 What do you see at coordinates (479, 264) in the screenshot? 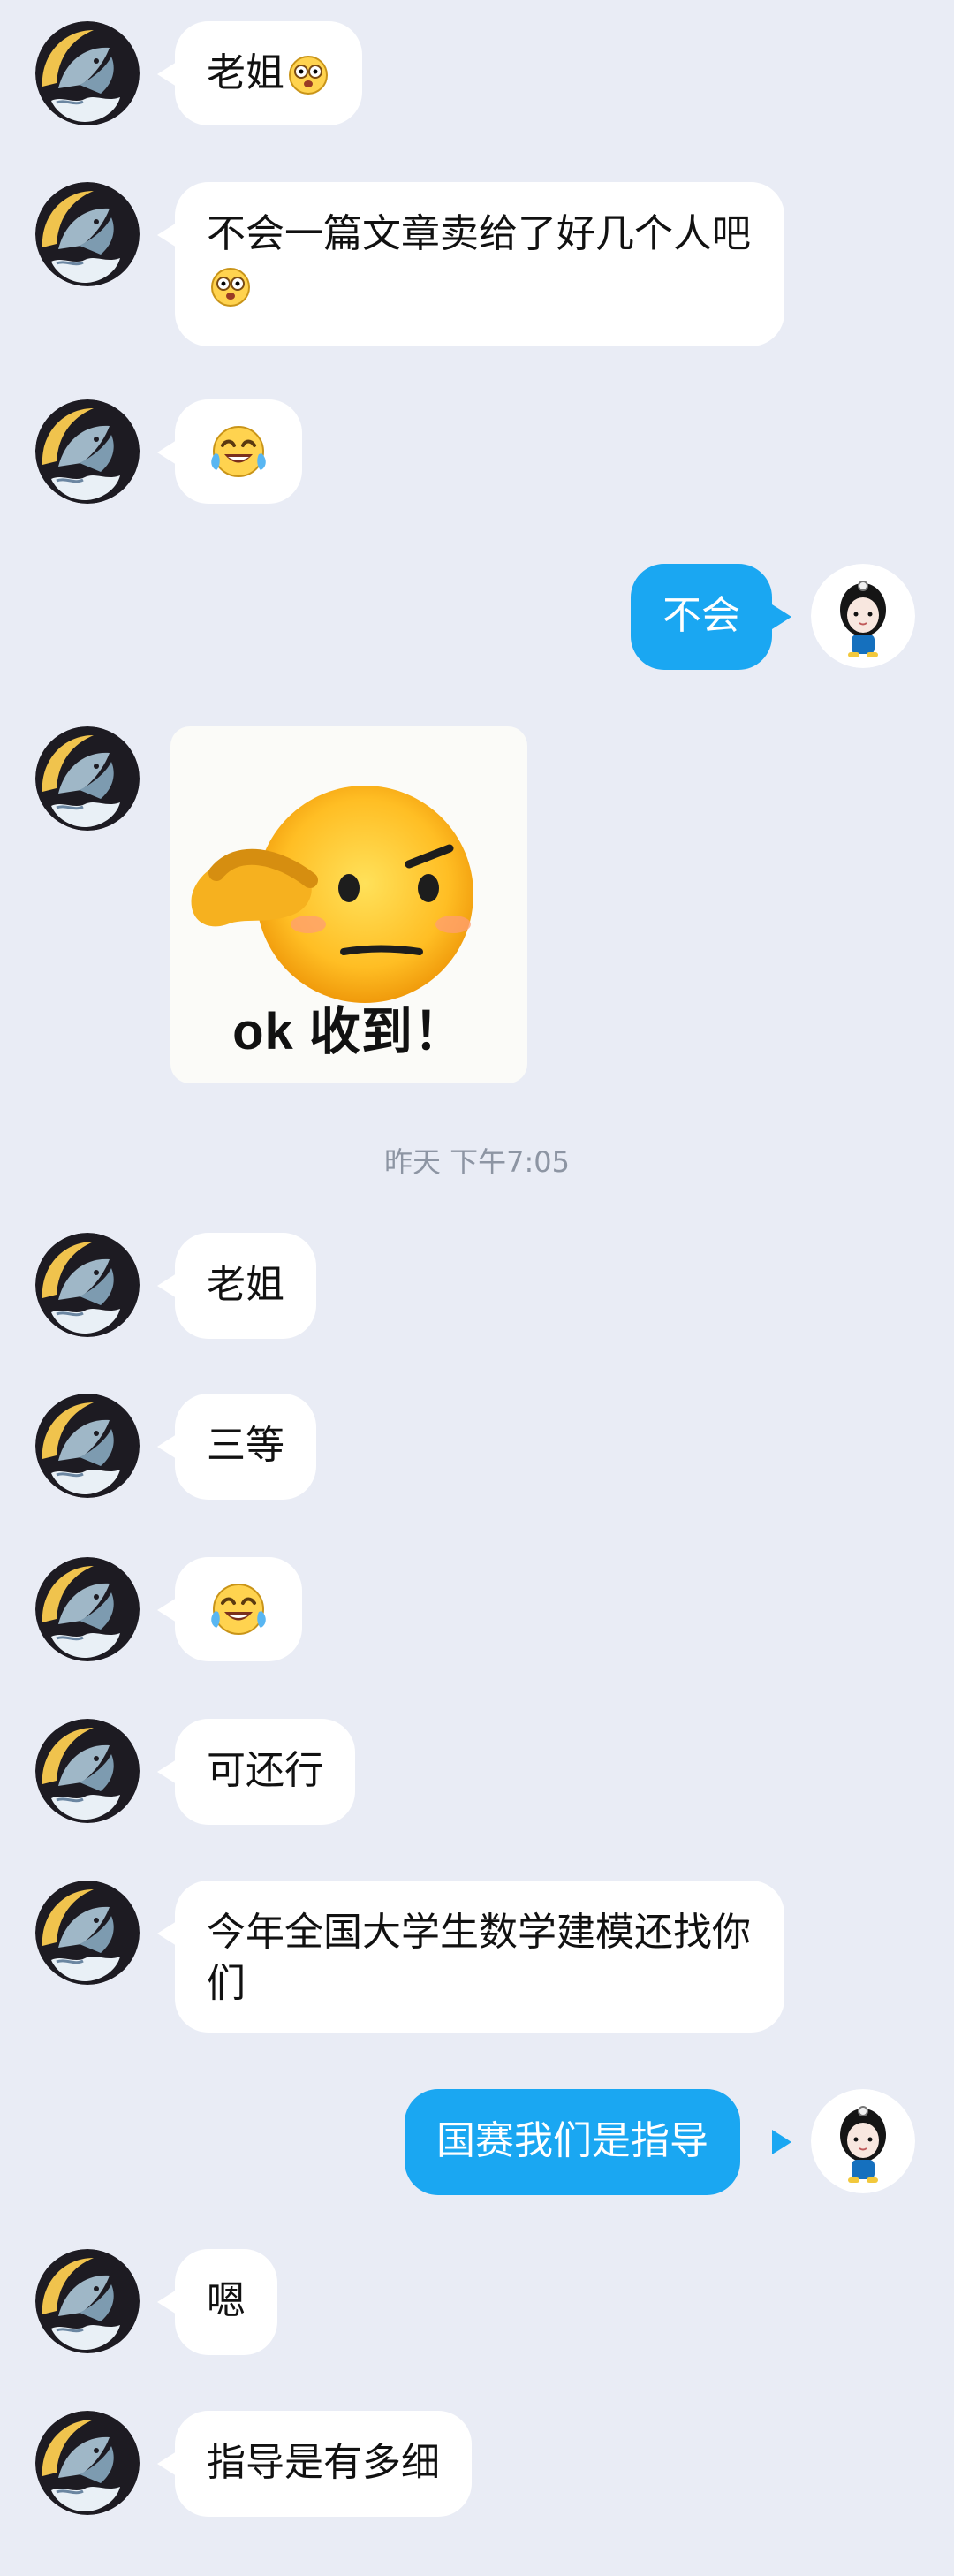
I see `incoming-message-bubble: 不会一篇文章卖给了好几个人吧` at bounding box center [479, 264].